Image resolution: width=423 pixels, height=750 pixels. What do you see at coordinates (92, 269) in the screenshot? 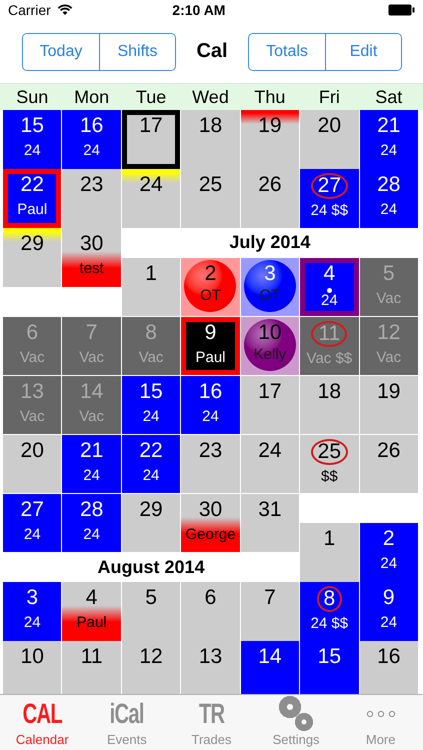
I see `day-label: test` at bounding box center [92, 269].